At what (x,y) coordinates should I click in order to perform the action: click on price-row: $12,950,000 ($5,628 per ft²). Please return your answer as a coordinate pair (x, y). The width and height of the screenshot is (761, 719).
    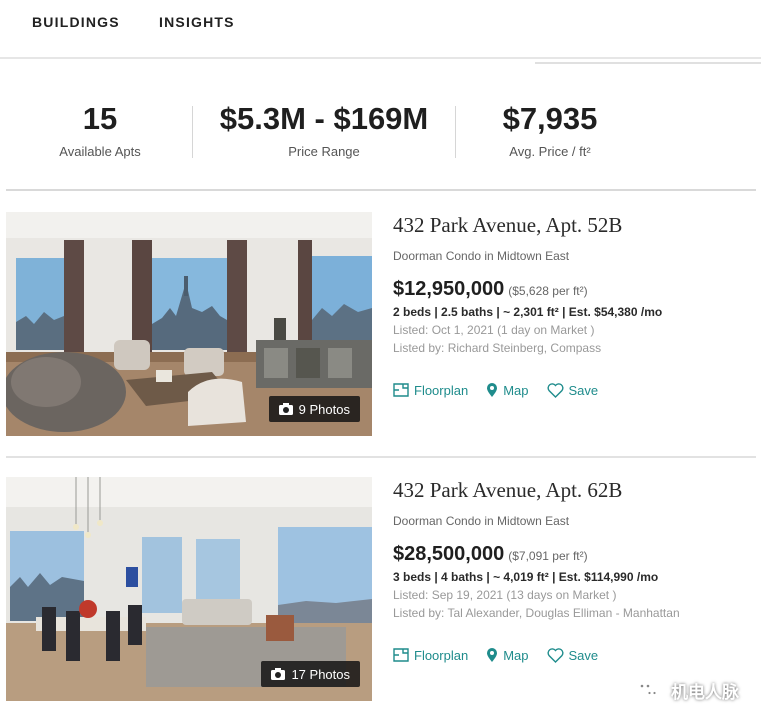
    Looking at the image, I should click on (573, 289).